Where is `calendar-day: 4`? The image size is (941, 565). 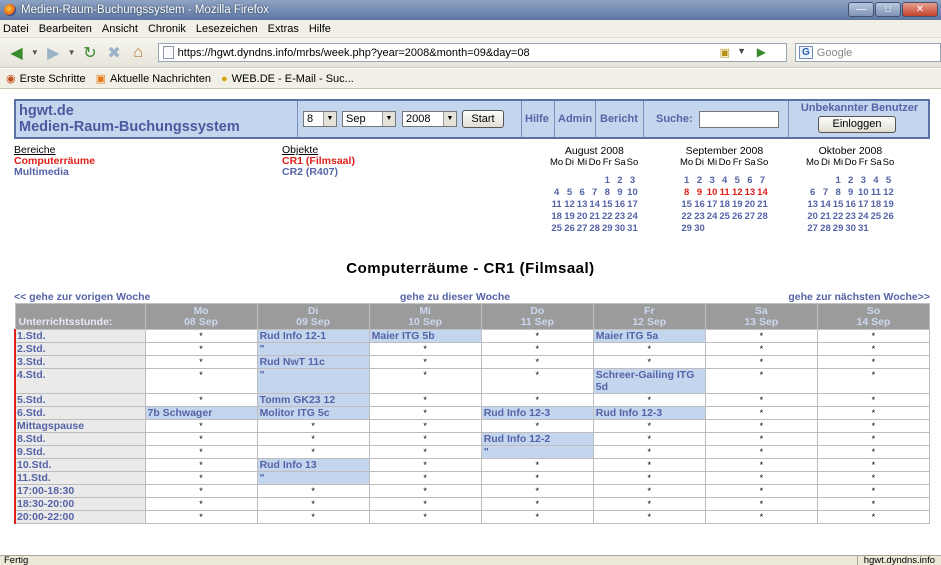
calendar-day: 4 is located at coordinates (876, 181).